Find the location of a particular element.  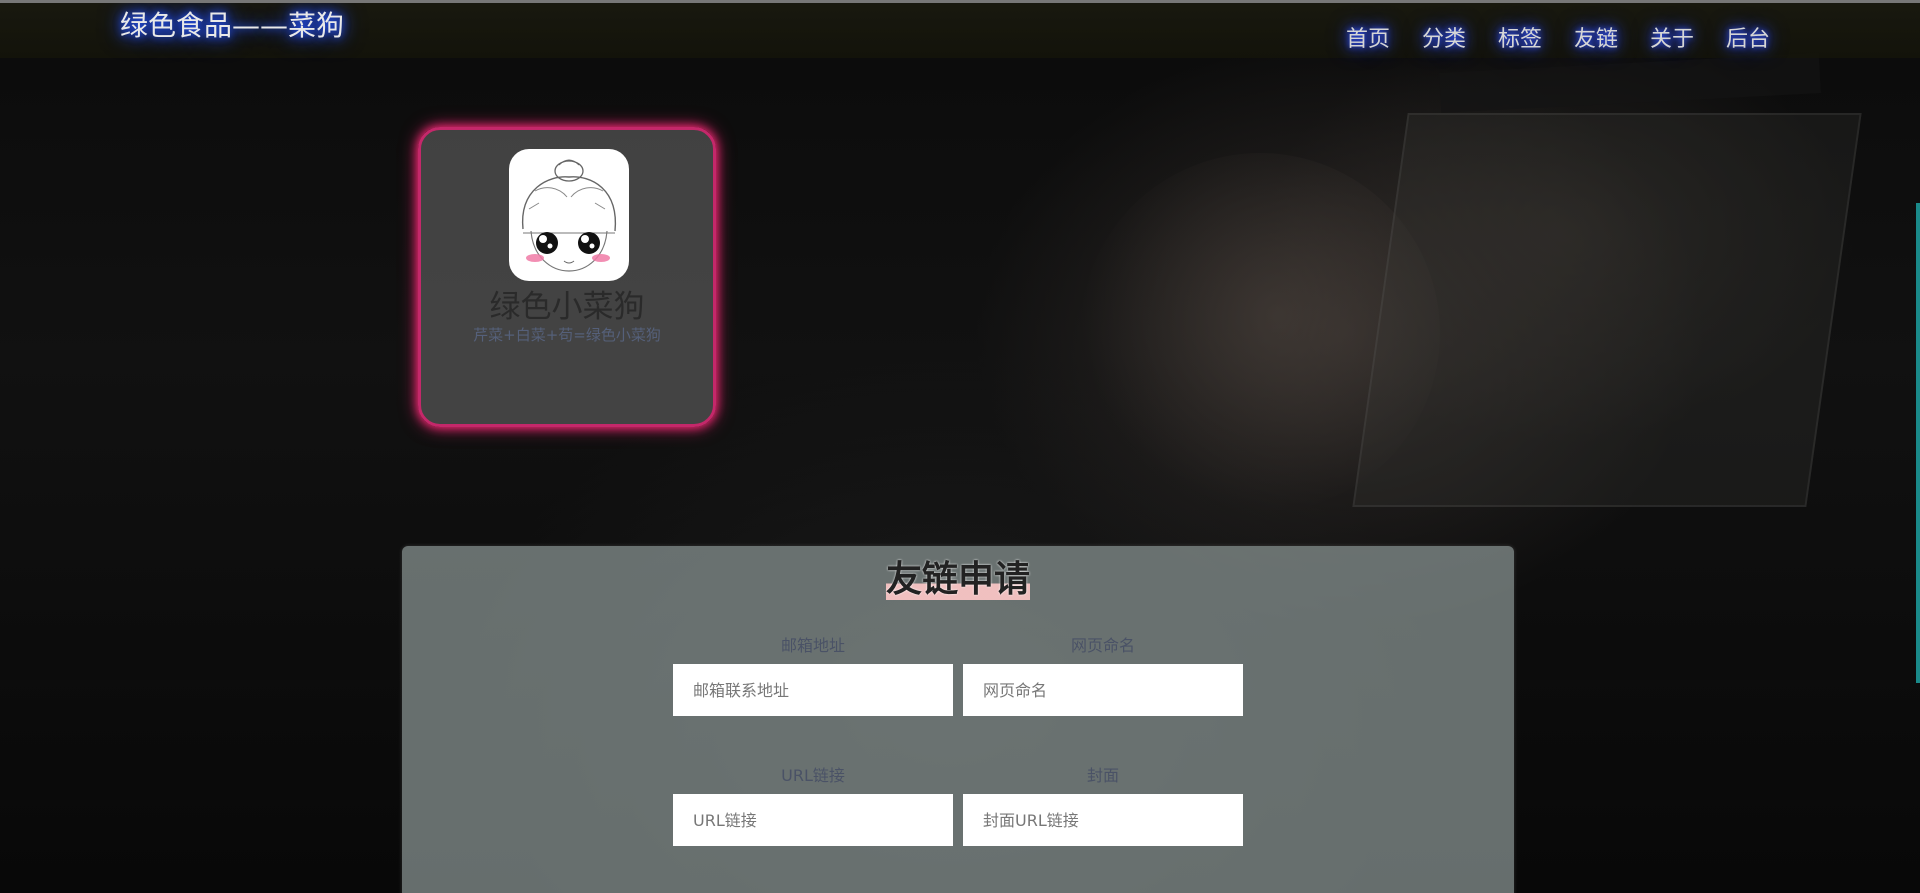

form-title: 友链申请 is located at coordinates (958, 576).